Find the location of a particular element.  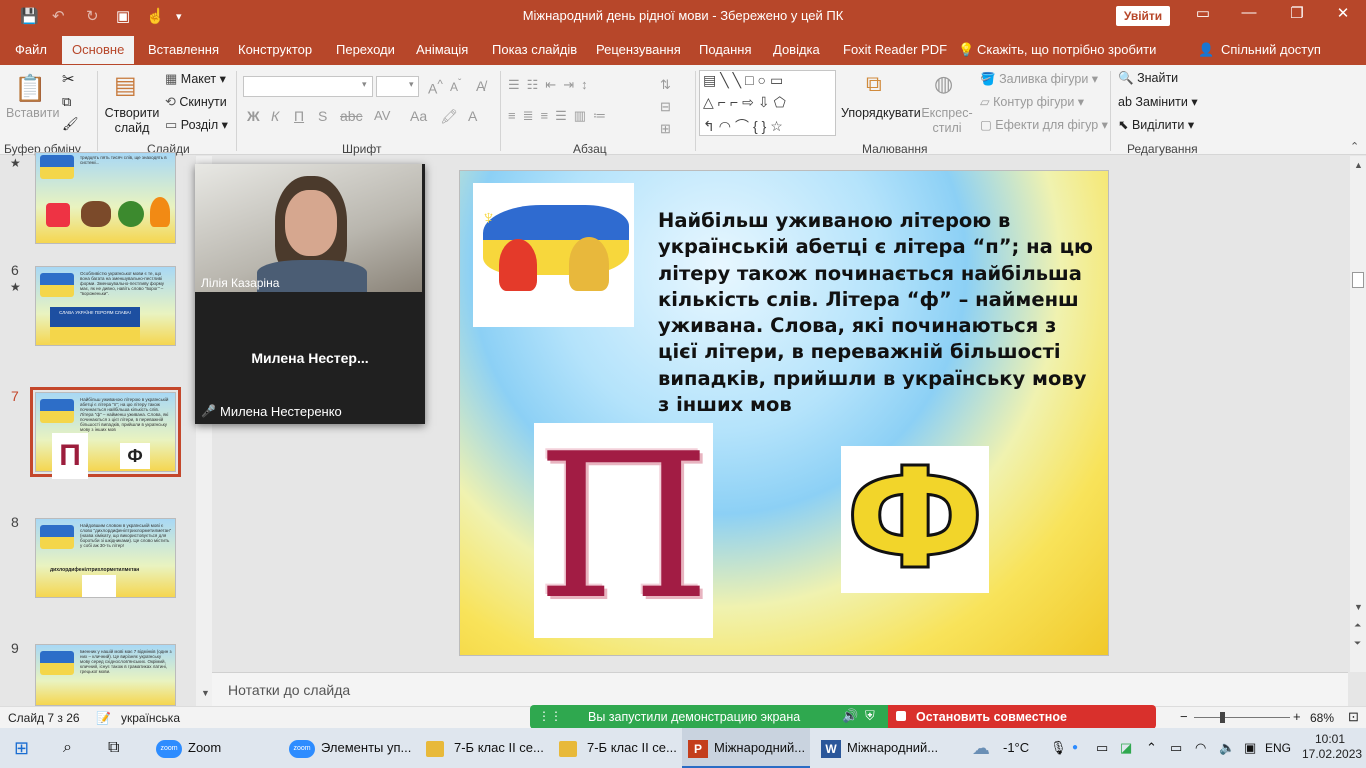

tab-file: Файл is located at coordinates (31, 49).